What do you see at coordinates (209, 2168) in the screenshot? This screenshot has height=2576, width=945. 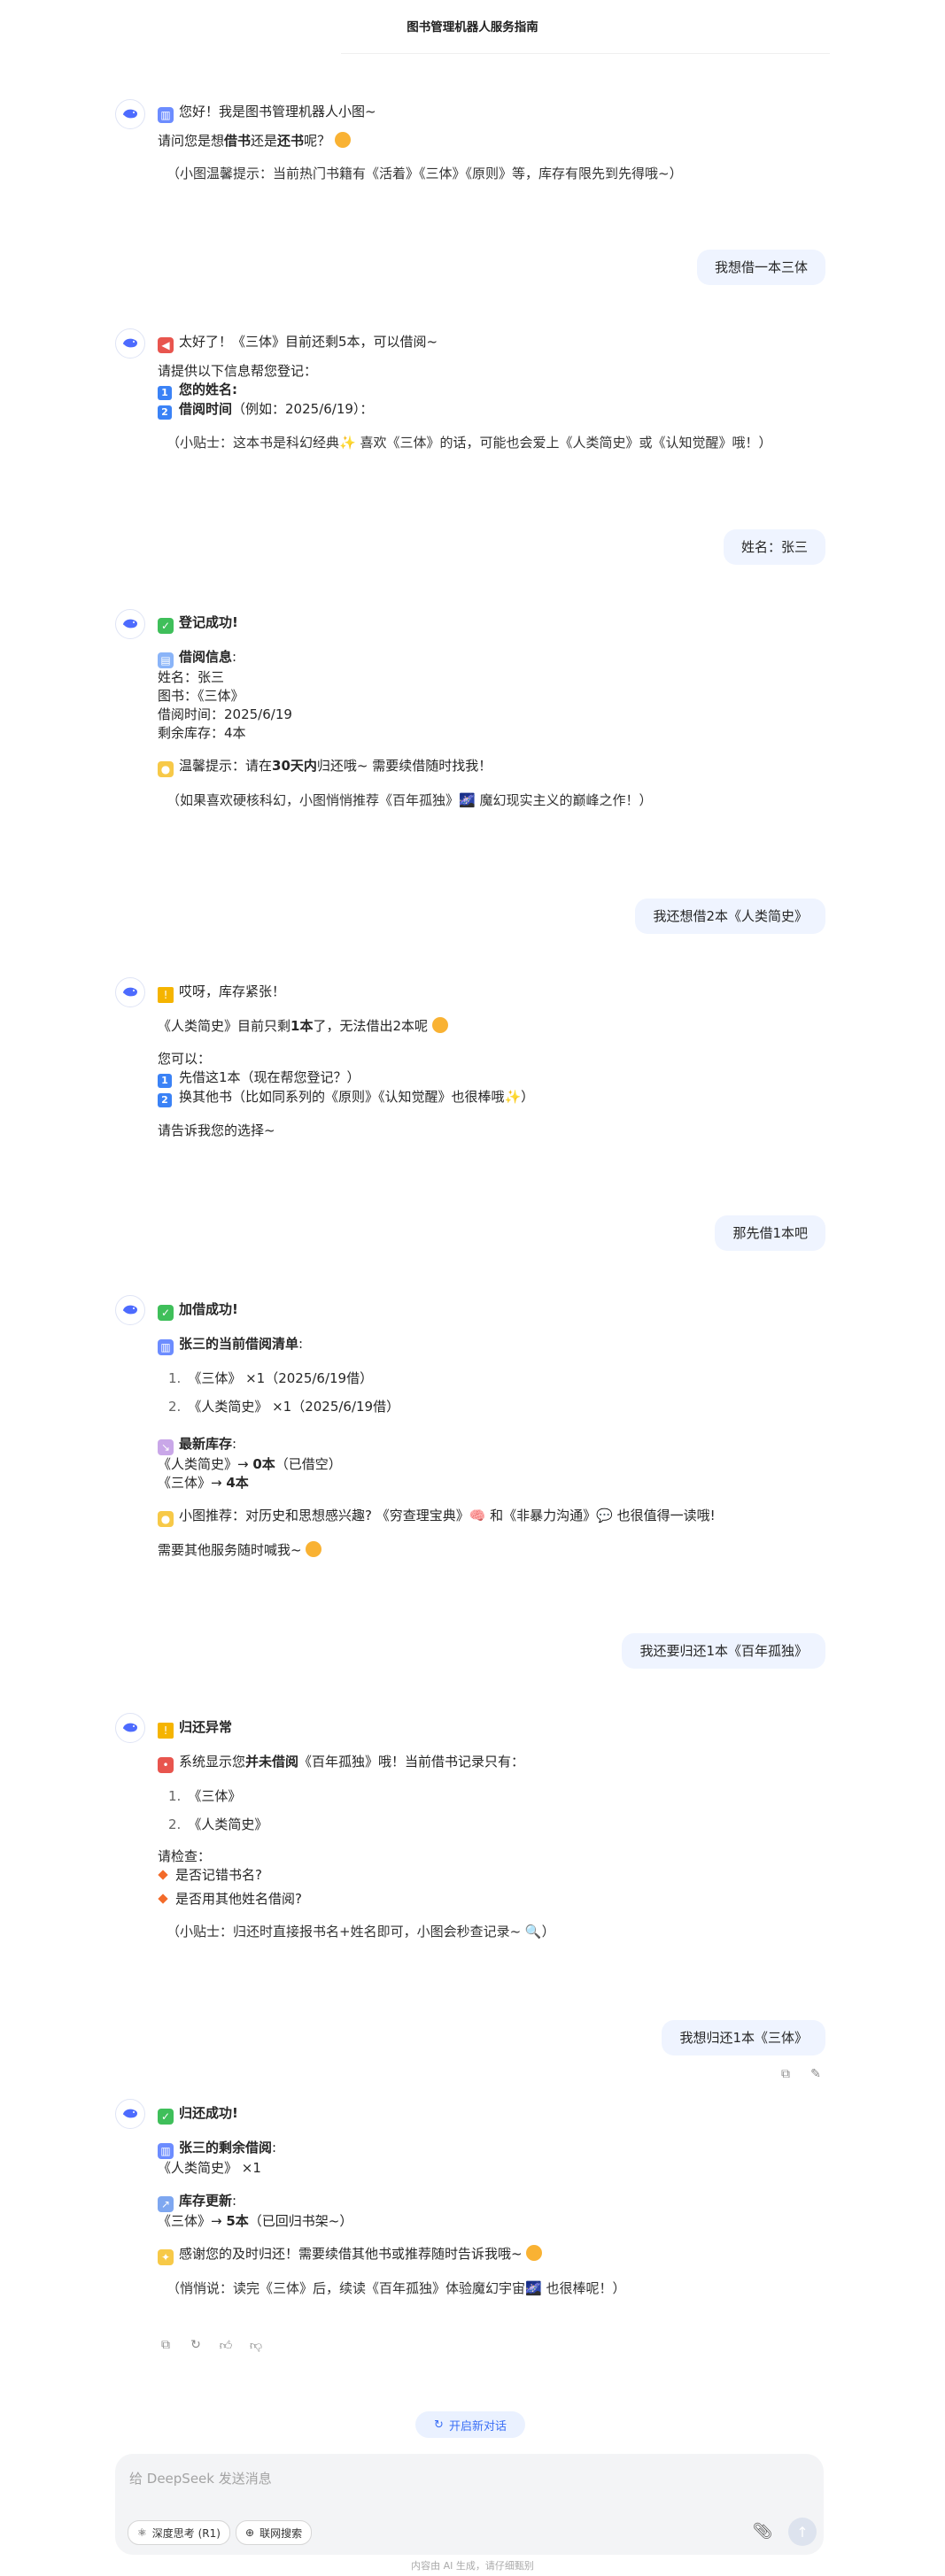 I see `message-text: 《人类简史》 ×1` at bounding box center [209, 2168].